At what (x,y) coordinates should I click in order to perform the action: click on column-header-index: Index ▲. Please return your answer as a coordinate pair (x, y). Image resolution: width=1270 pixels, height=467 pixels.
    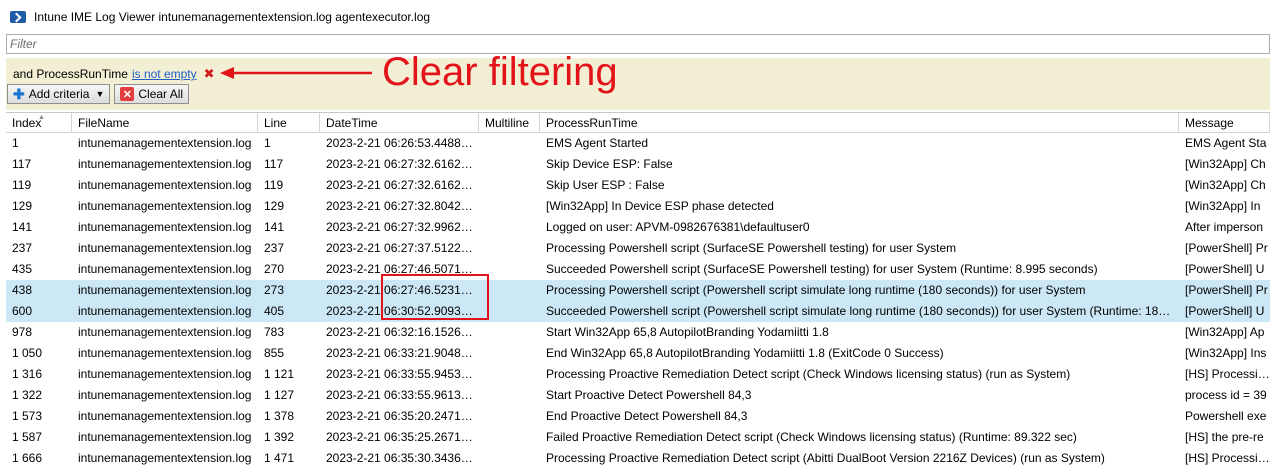
    Looking at the image, I should click on (39, 122).